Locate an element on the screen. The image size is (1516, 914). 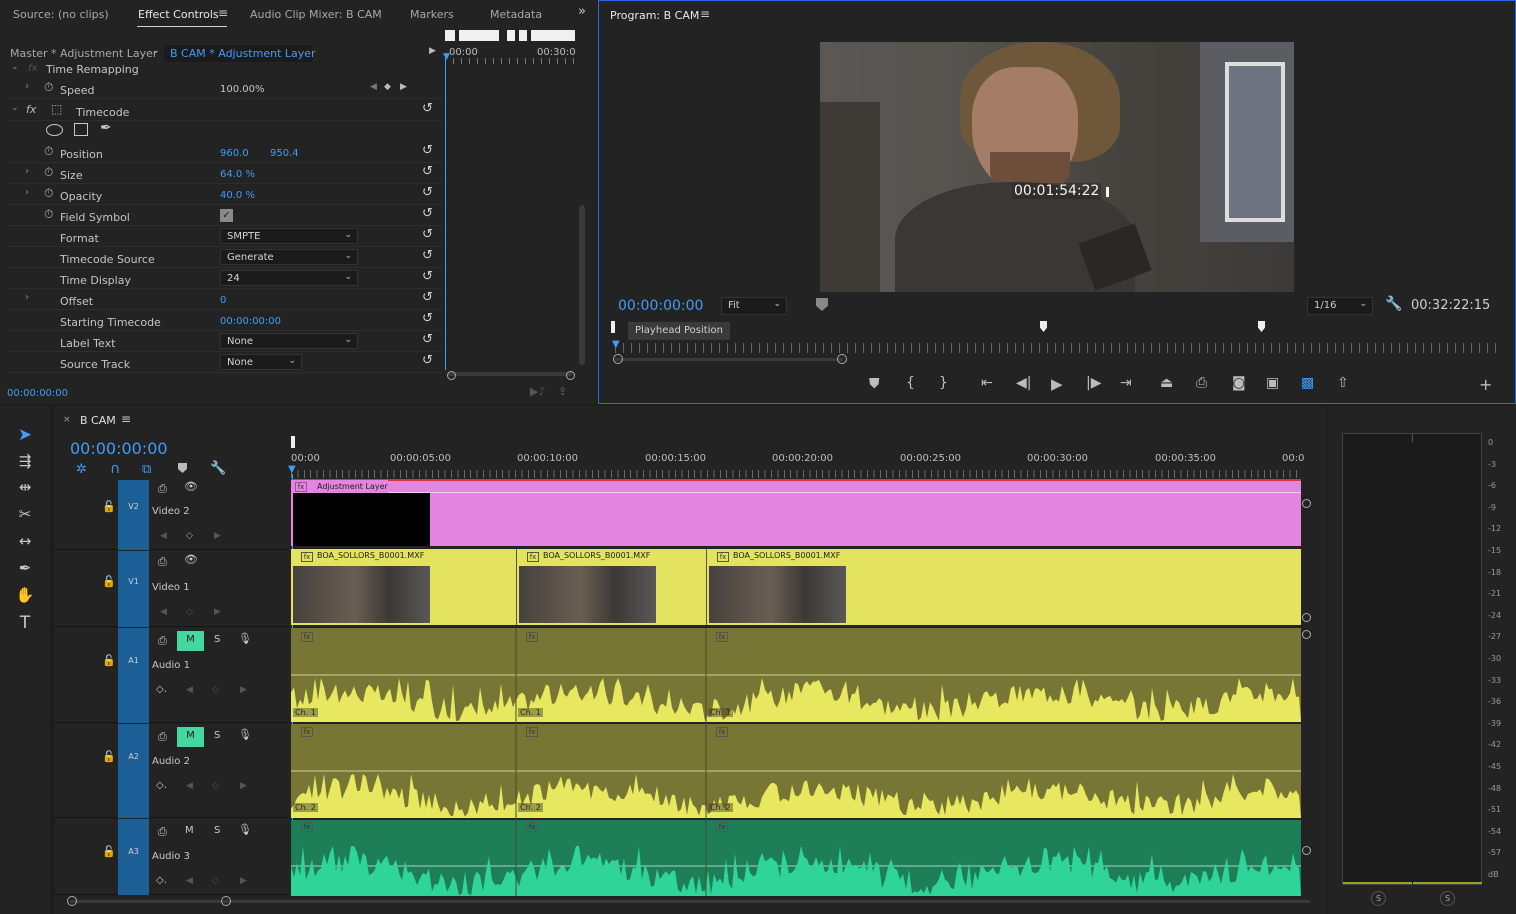
tab-metadata: Metadata is located at coordinates (516, 14).